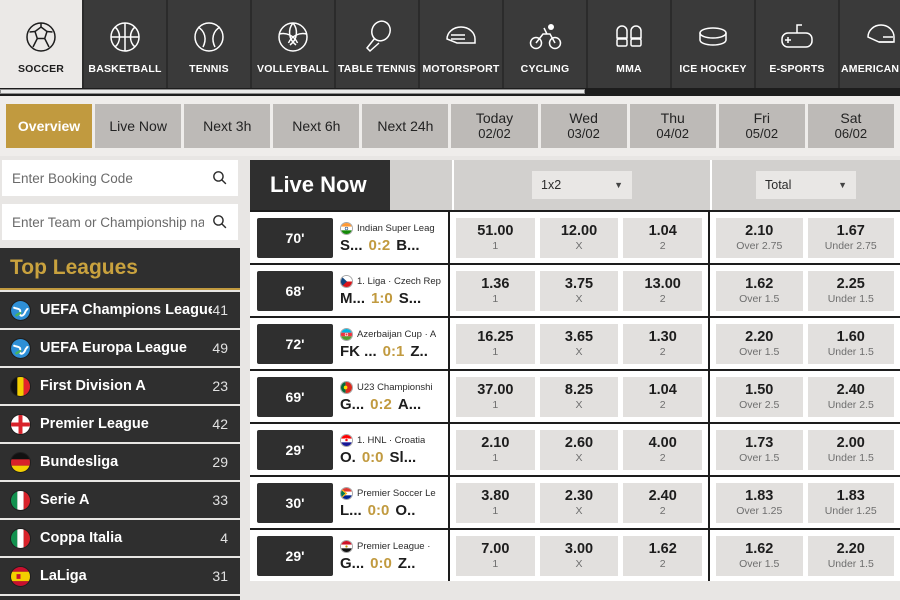  Describe the element at coordinates (120, 310) in the screenshot. I see `sidebar-league-item: UEFA Champions League 41` at that location.